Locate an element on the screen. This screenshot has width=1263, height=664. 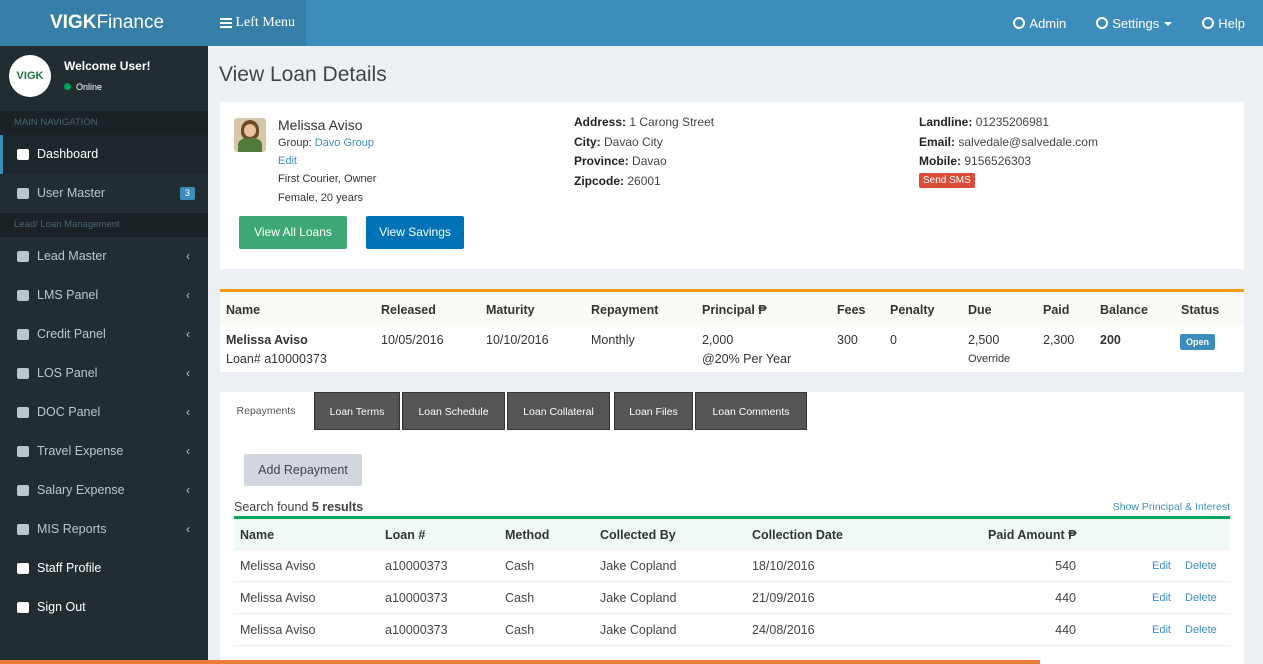
tab-loan-comments: Loan Comments is located at coordinates (751, 411).